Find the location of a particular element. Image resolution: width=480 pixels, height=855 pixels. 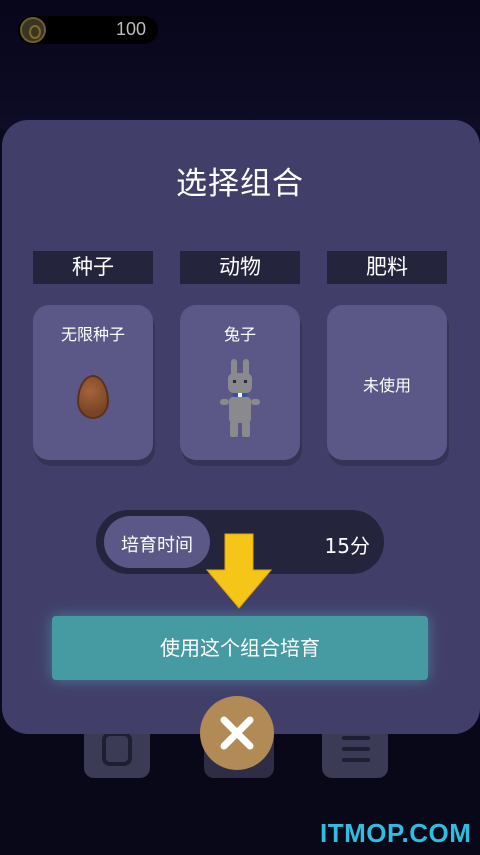

seed-card: 无限种子 is located at coordinates (93, 382).